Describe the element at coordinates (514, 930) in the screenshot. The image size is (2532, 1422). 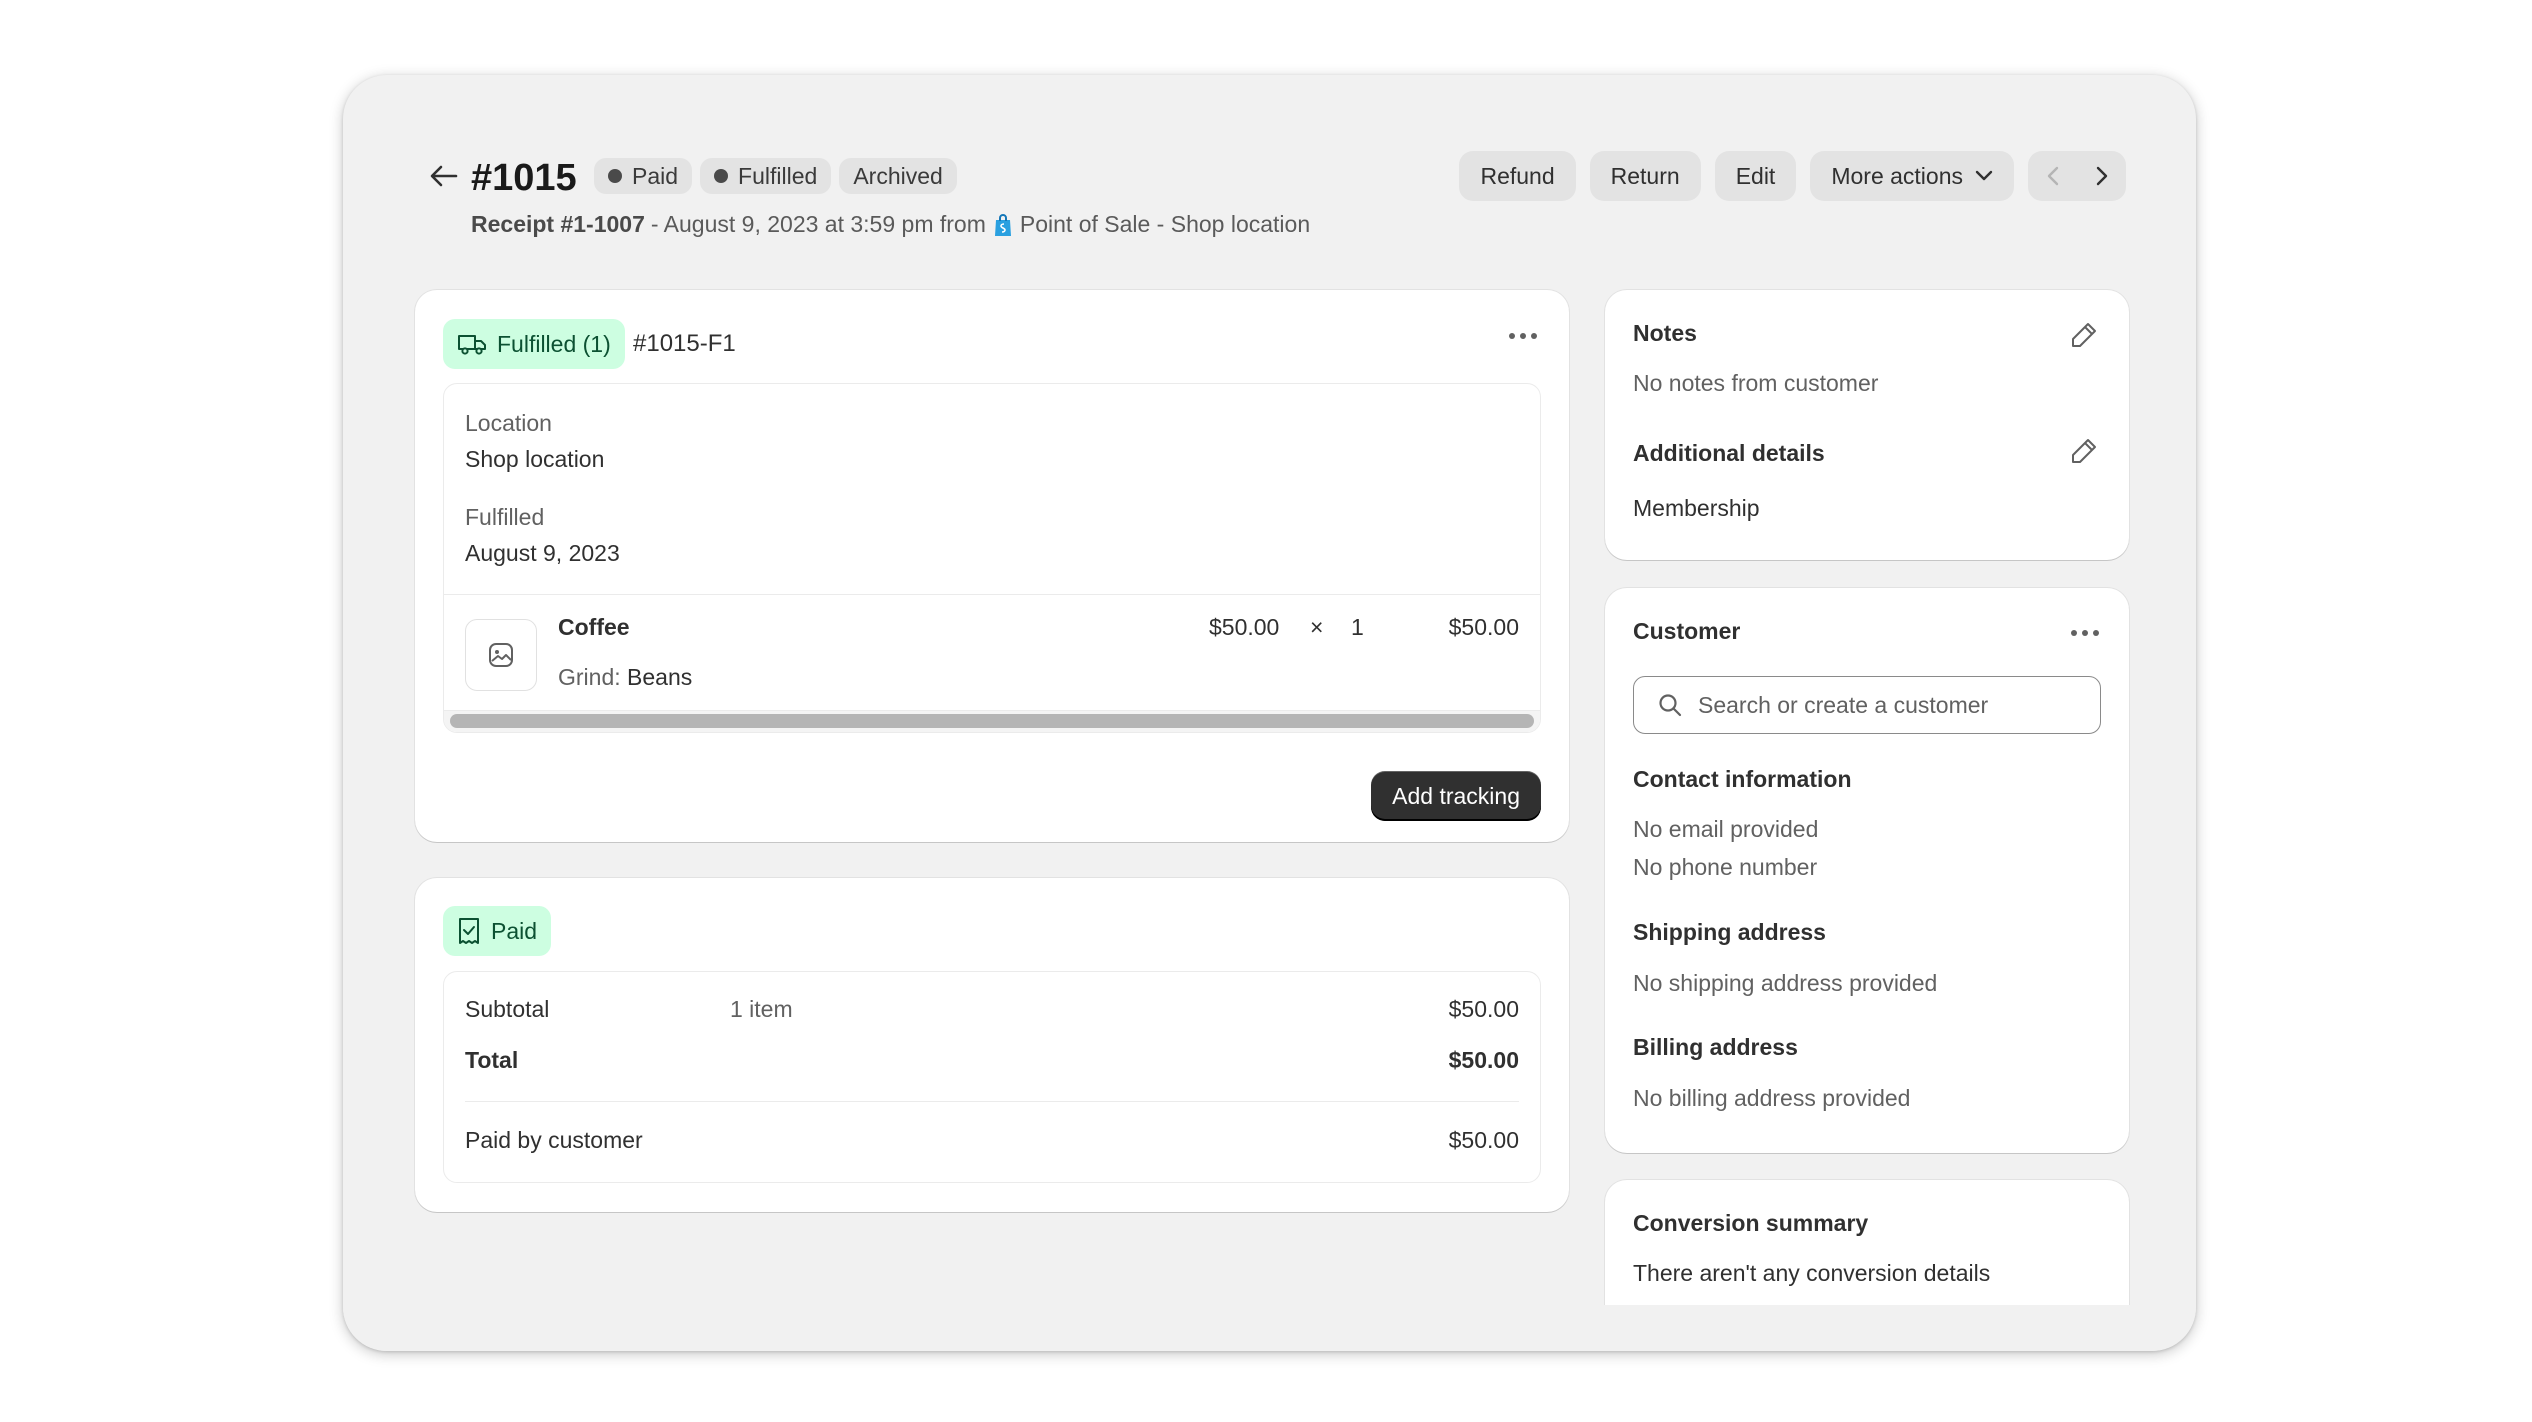
I see `paid-status-label: Paid` at that location.